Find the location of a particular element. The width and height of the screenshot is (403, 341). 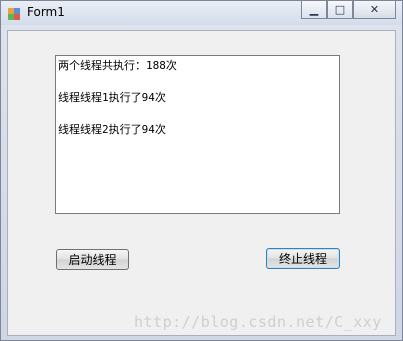

start-thread-button: 启动线程 is located at coordinates (92, 259).